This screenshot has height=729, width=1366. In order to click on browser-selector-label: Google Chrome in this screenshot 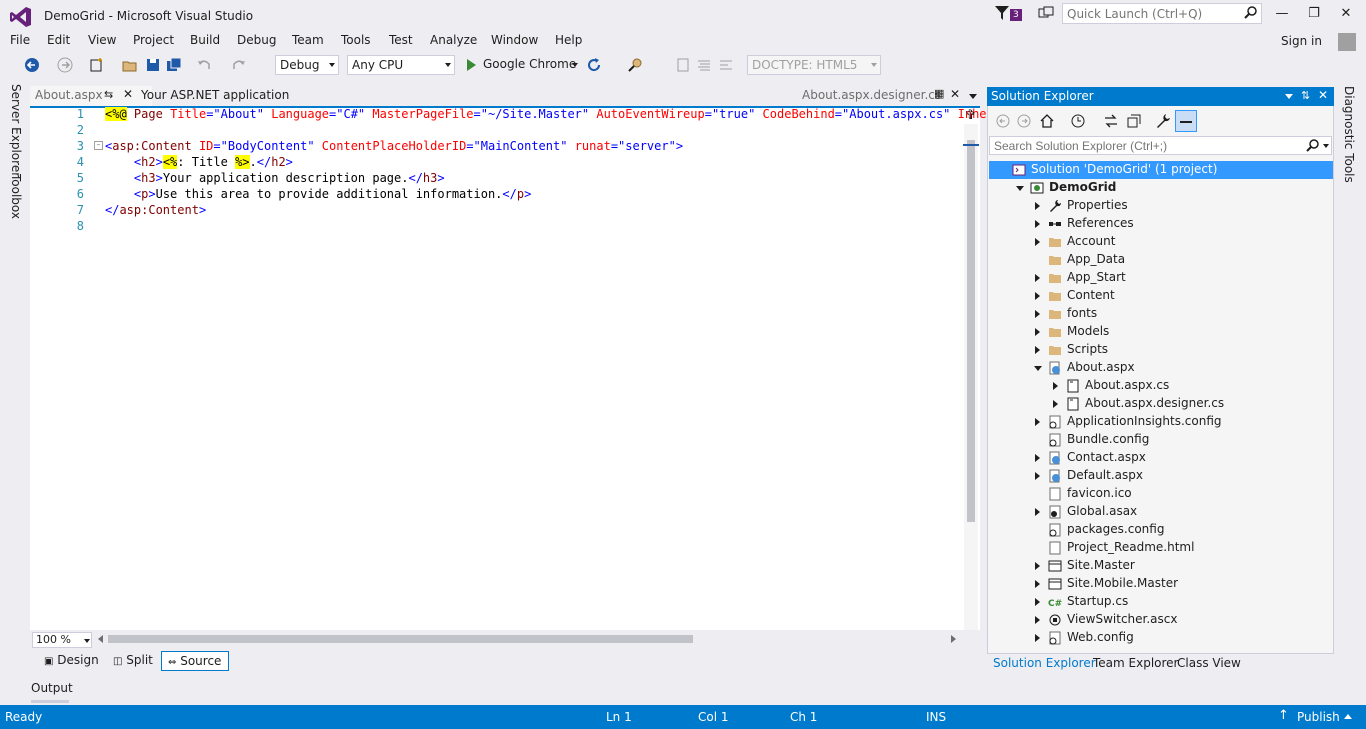, I will do `click(529, 64)`.